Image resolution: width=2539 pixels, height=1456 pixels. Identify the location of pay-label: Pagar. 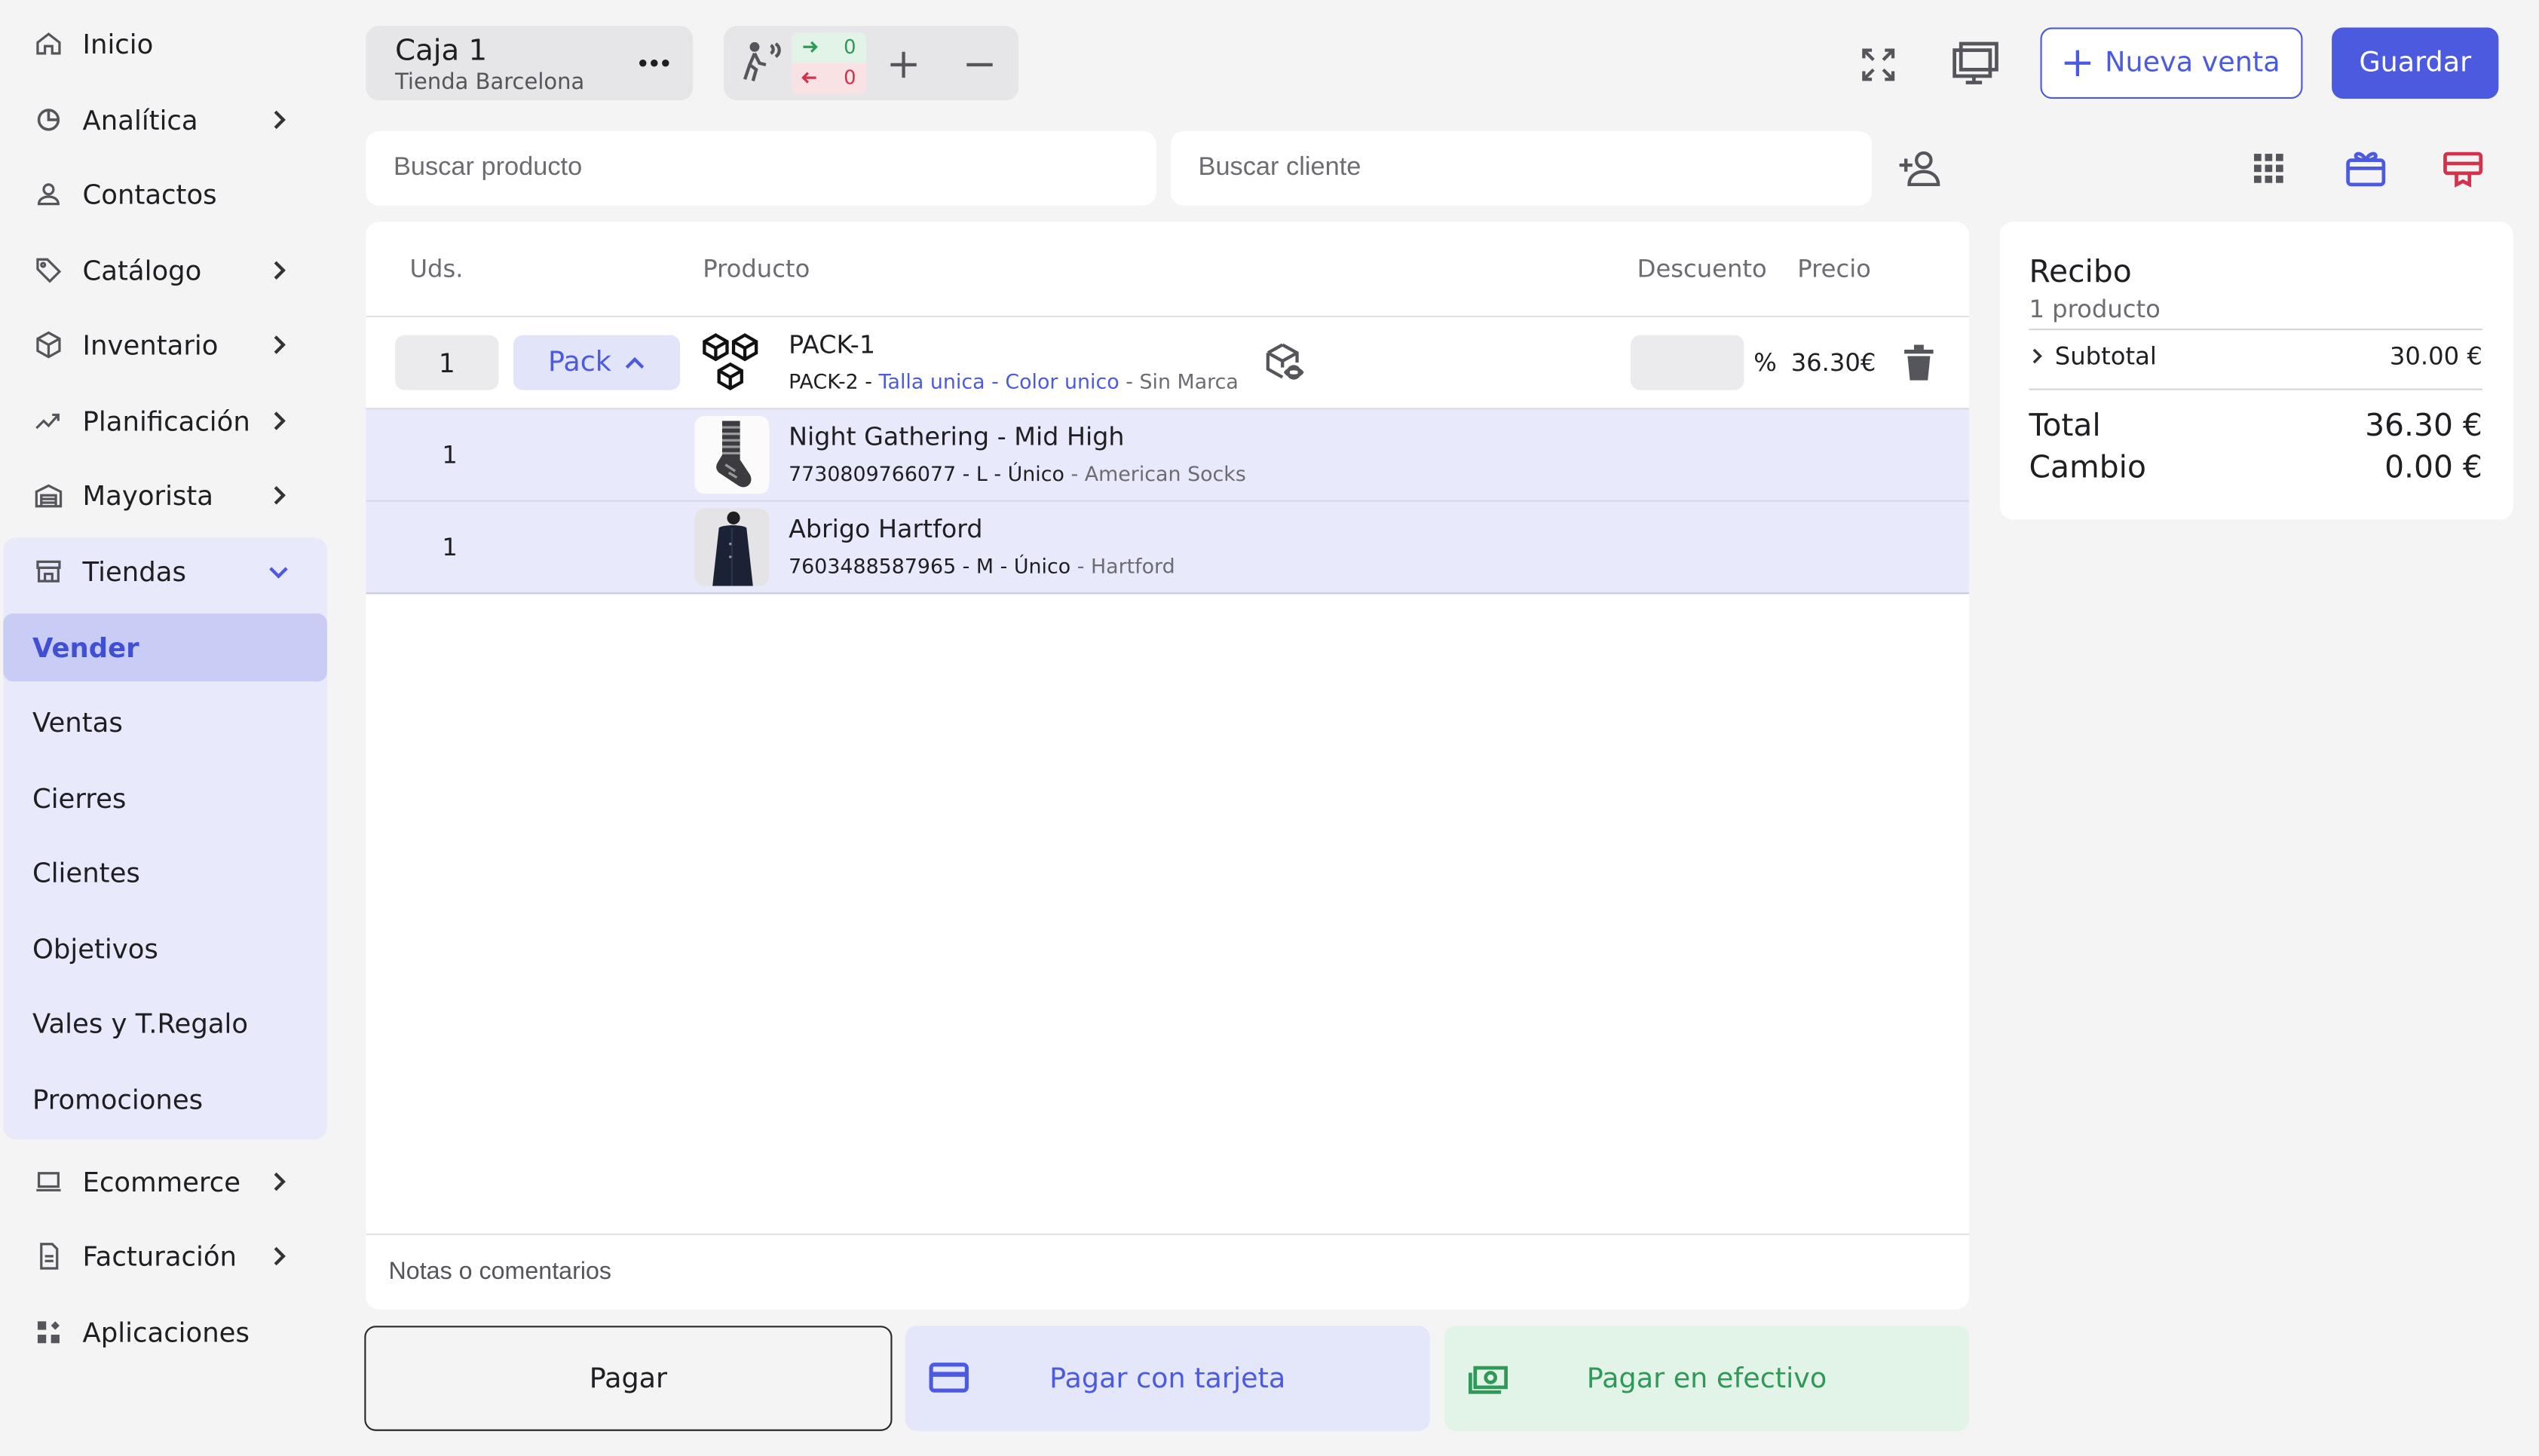
(628, 1378).